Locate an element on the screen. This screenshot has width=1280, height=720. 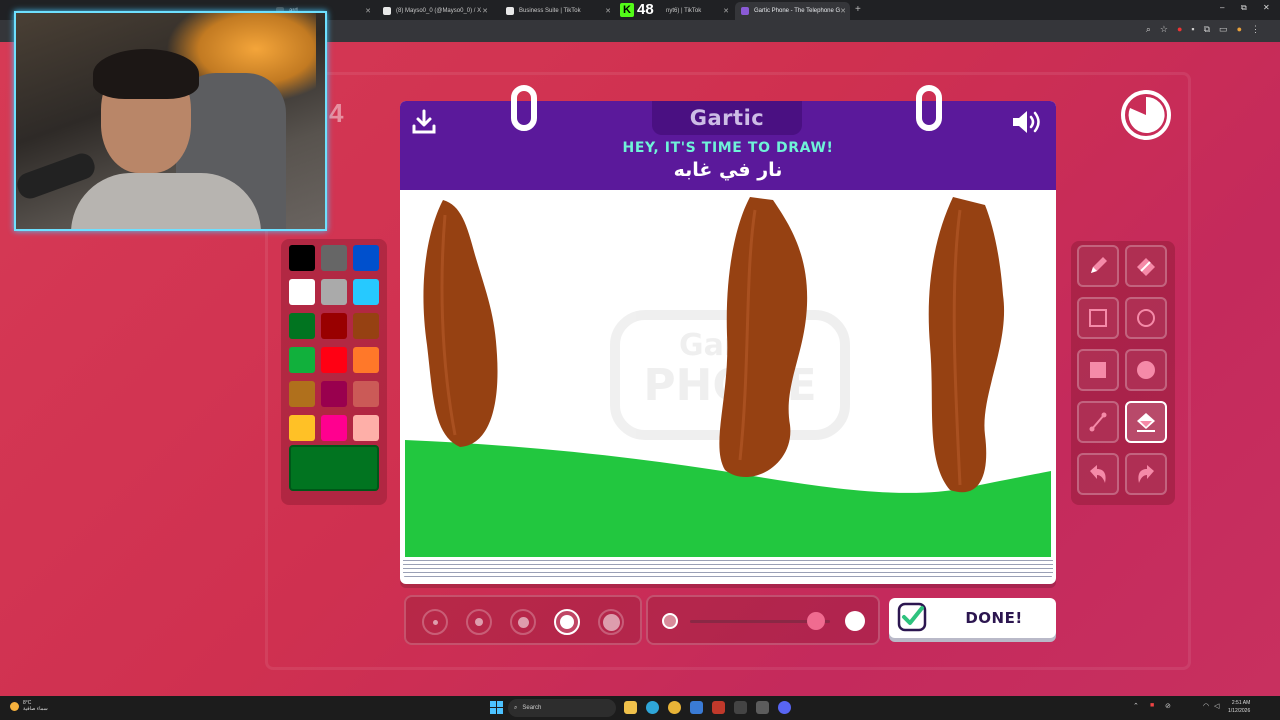
eraser-tool-button is located at coordinates (1146, 266).